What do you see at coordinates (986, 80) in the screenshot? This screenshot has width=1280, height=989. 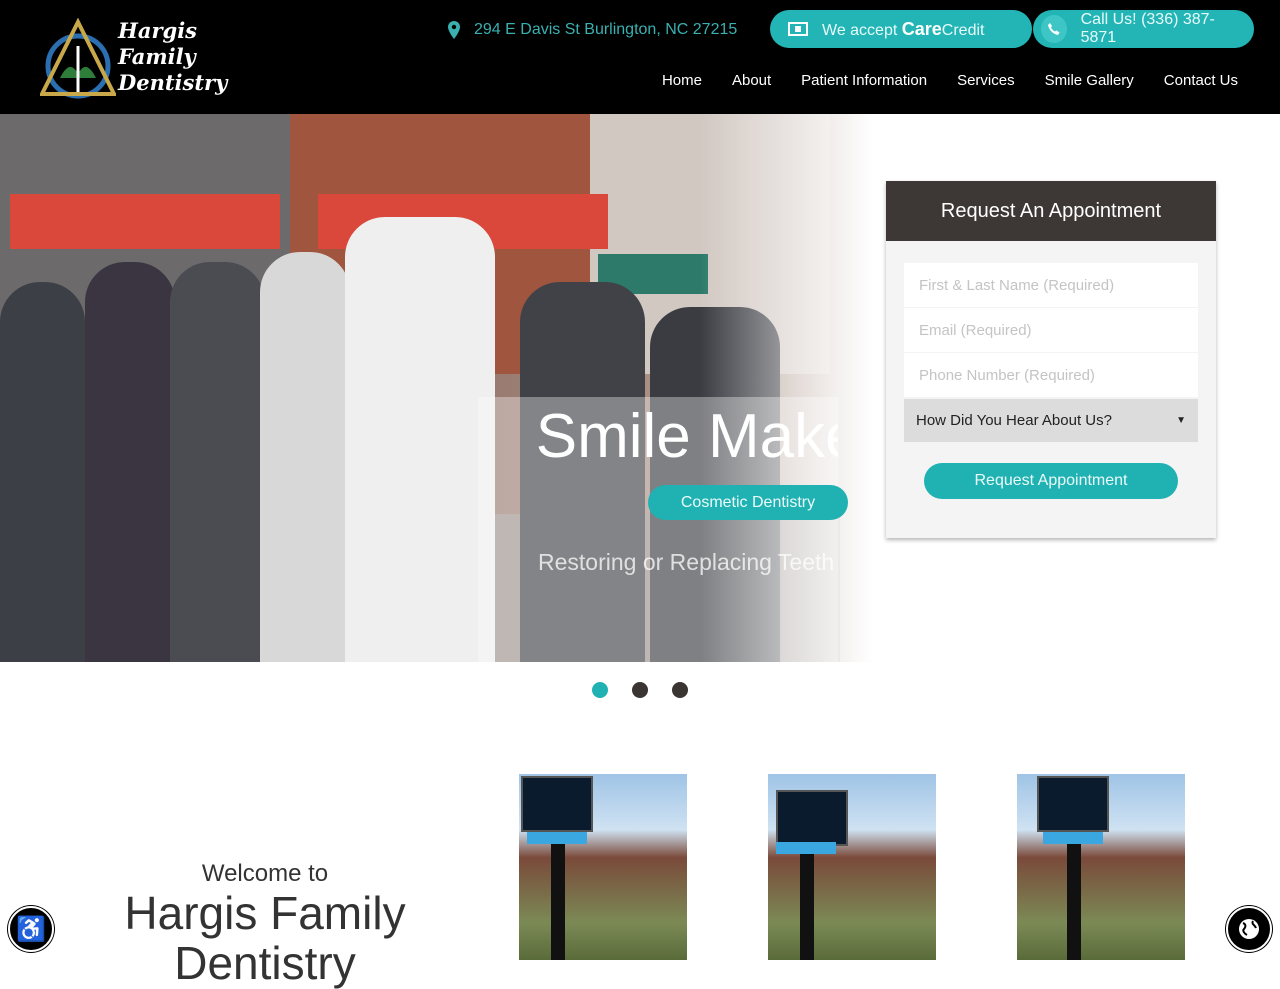 I see `nav-services: Services` at bounding box center [986, 80].